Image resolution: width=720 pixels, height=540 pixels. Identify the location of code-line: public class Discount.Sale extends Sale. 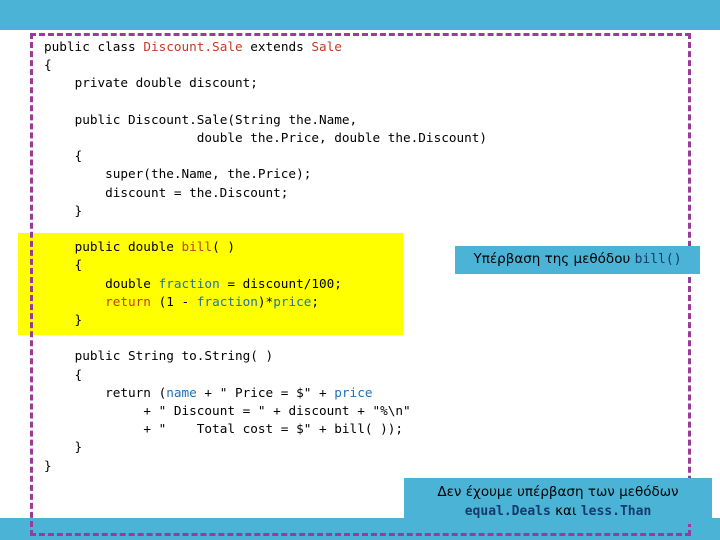
(193, 46).